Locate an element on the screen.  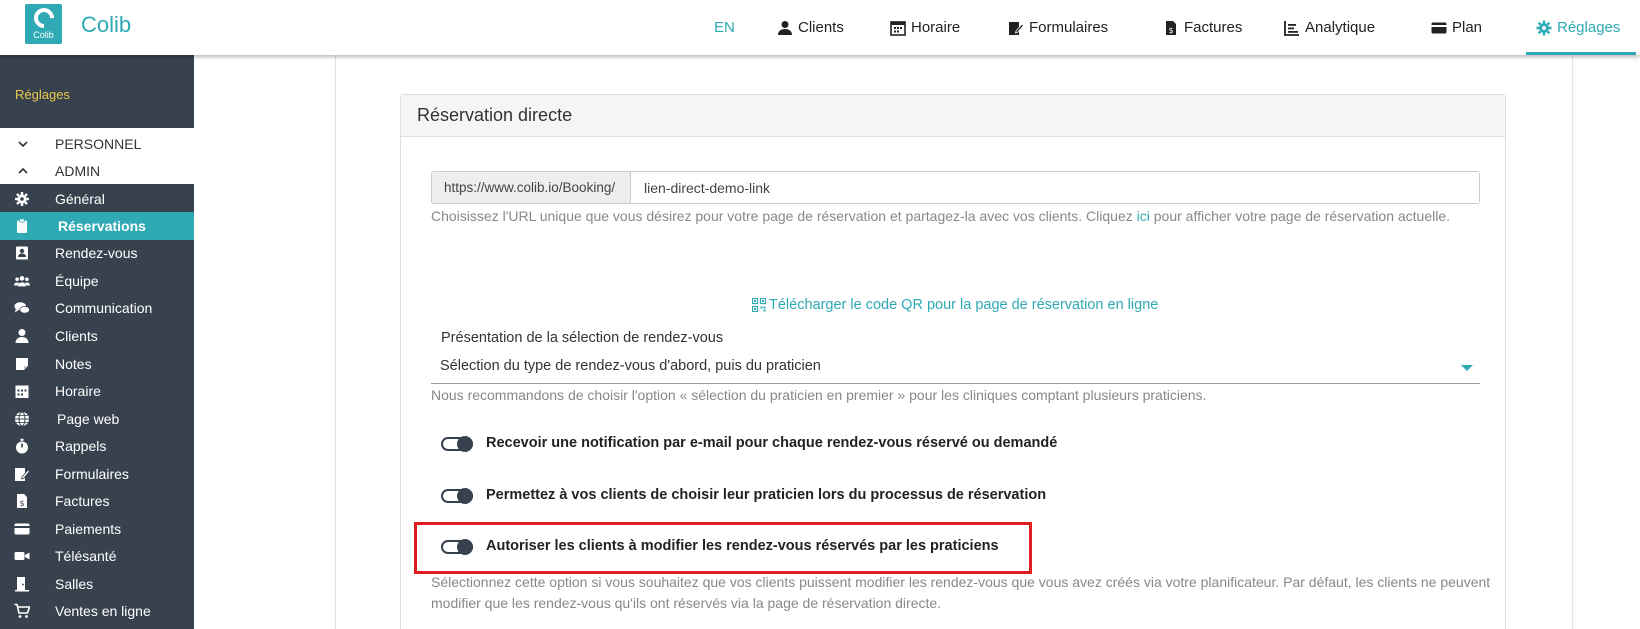
highlight-box is located at coordinates (723, 548).